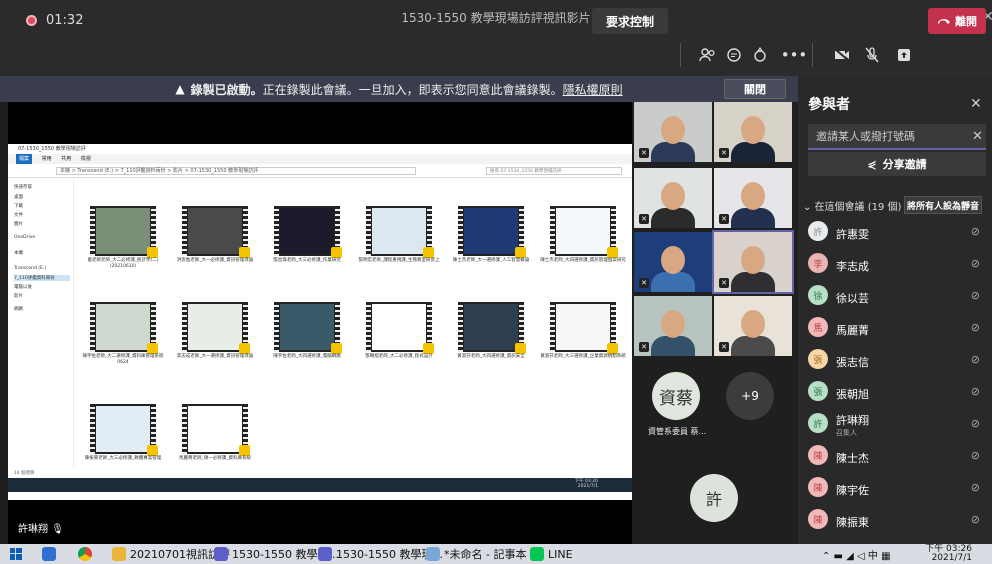  I want to click on window-title: 1530-1550 教學現場訪評視訊影片, so click(496, 17).